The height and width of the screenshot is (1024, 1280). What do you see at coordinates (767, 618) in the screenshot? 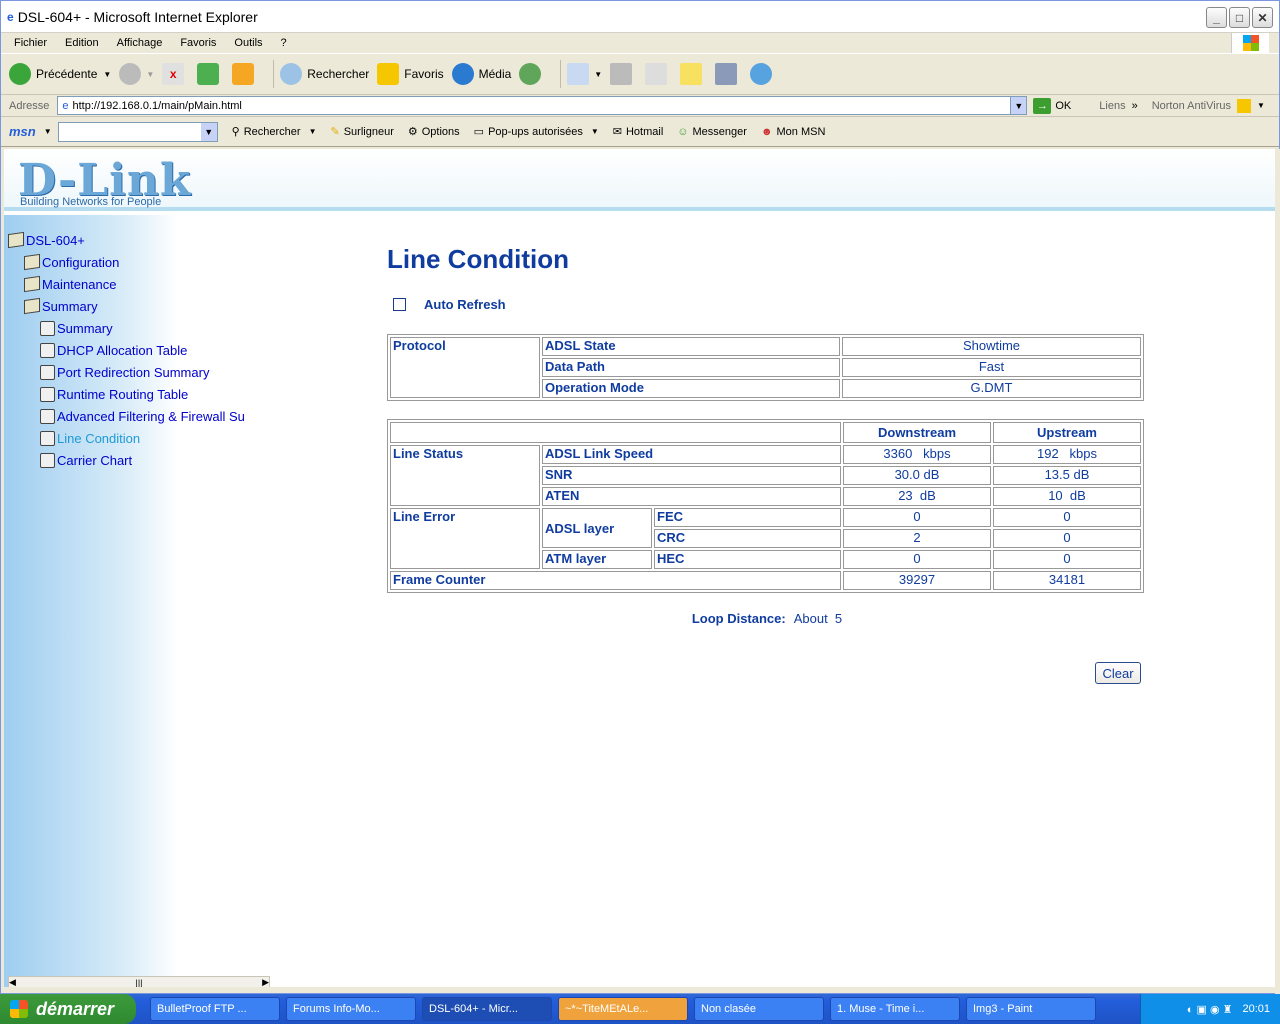
I see `loop-distance: Loop Distance: About 5` at bounding box center [767, 618].